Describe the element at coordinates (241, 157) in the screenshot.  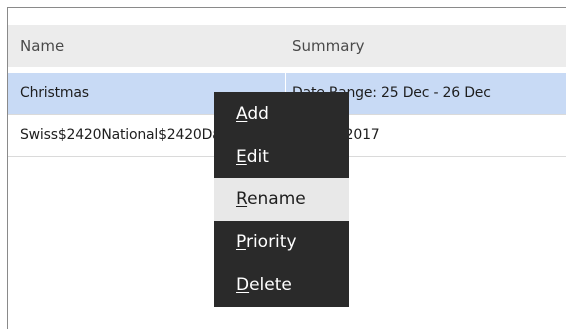
I see `menu-item-mnemonic: E` at that location.